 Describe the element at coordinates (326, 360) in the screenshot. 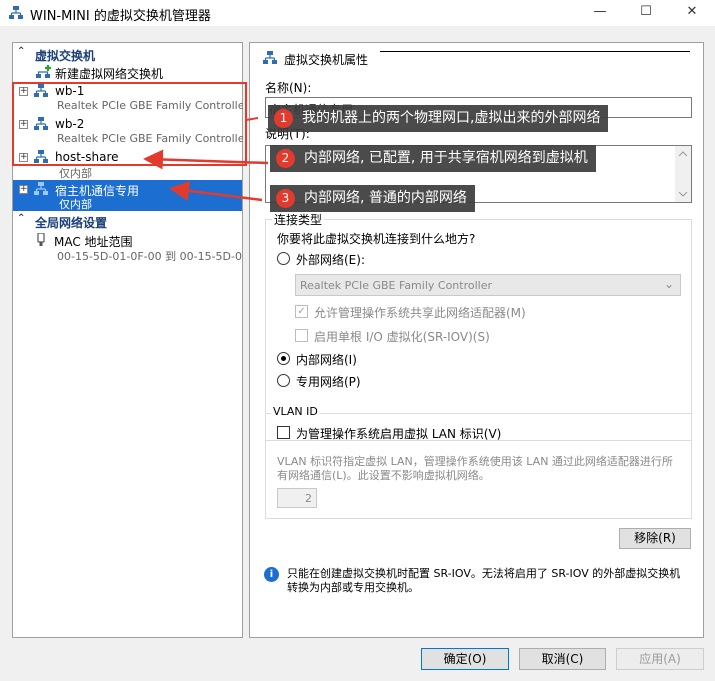

I see `internal-network-label: 内部网络(I)` at that location.